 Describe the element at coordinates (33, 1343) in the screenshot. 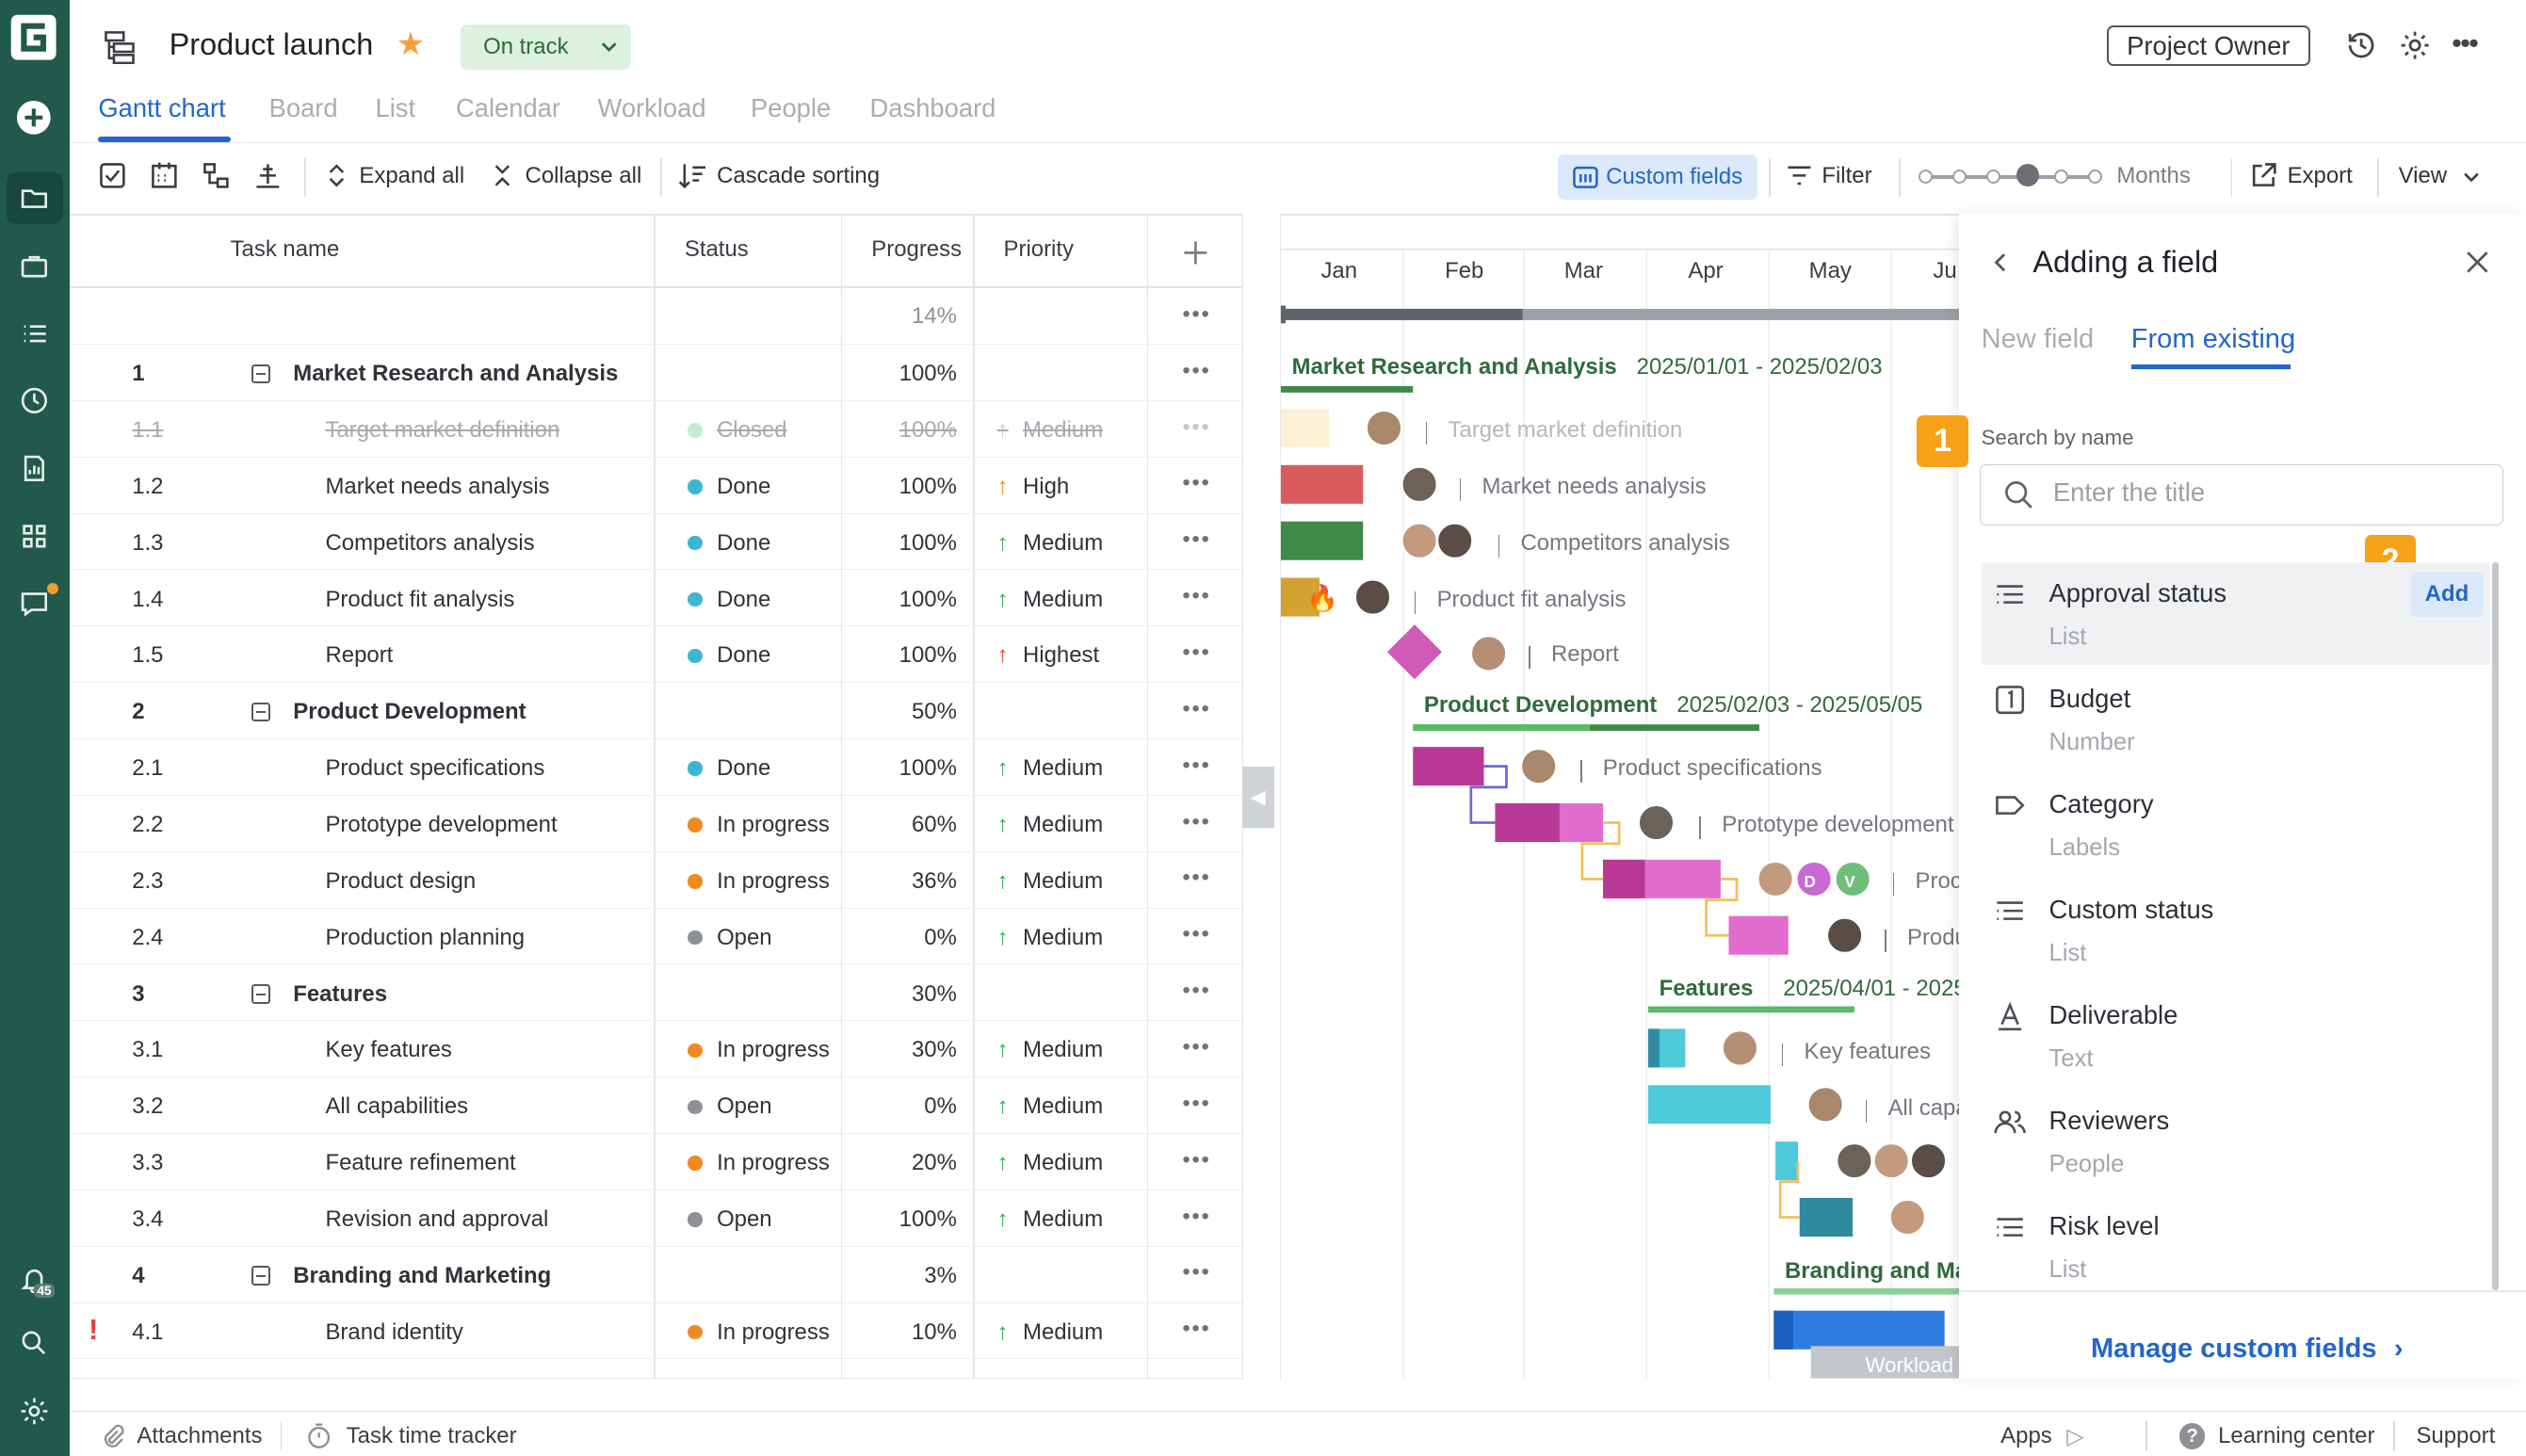

I see `search-icon` at that location.